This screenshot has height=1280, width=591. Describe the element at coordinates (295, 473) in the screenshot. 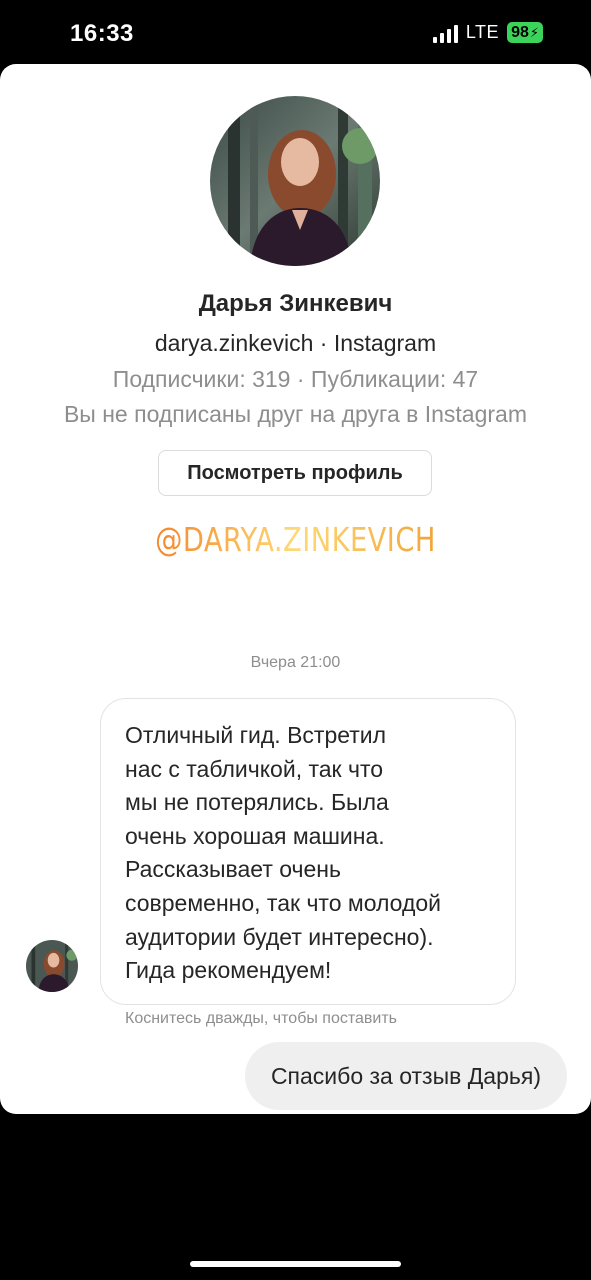

I see `view-profile-button: Посмотреть профиль` at that location.